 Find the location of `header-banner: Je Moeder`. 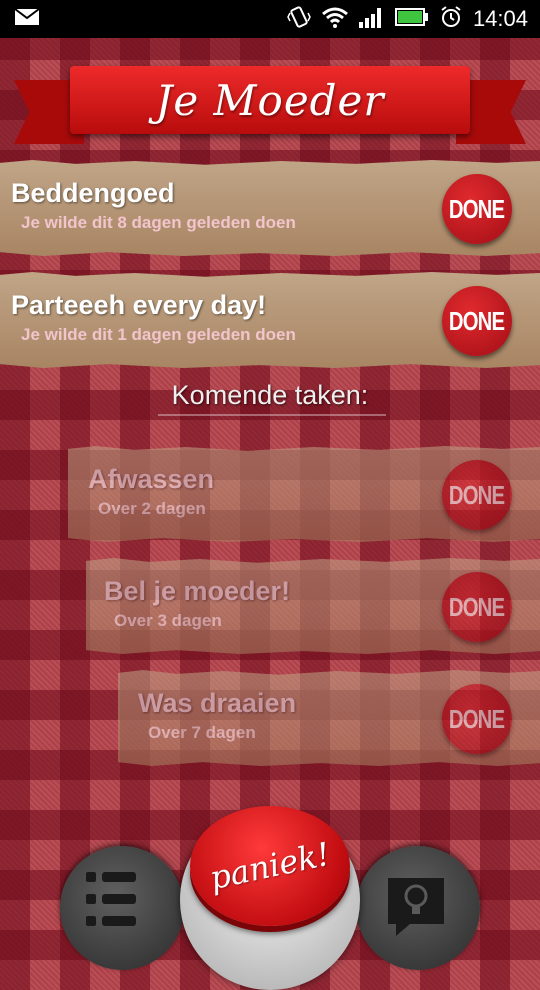

header-banner: Je Moeder is located at coordinates (270, 103).